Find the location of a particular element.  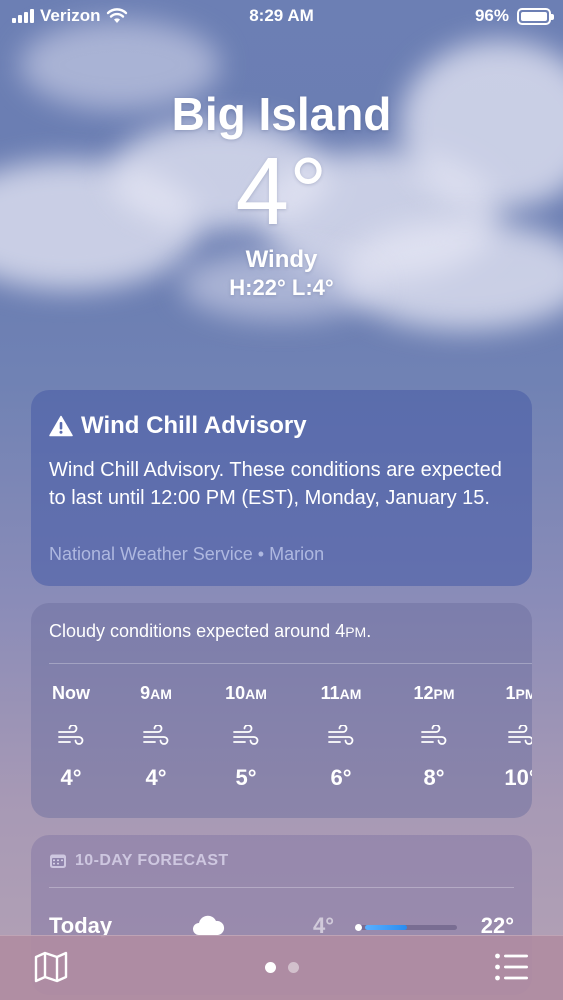

hour-label: 9AM is located at coordinates (156, 693).